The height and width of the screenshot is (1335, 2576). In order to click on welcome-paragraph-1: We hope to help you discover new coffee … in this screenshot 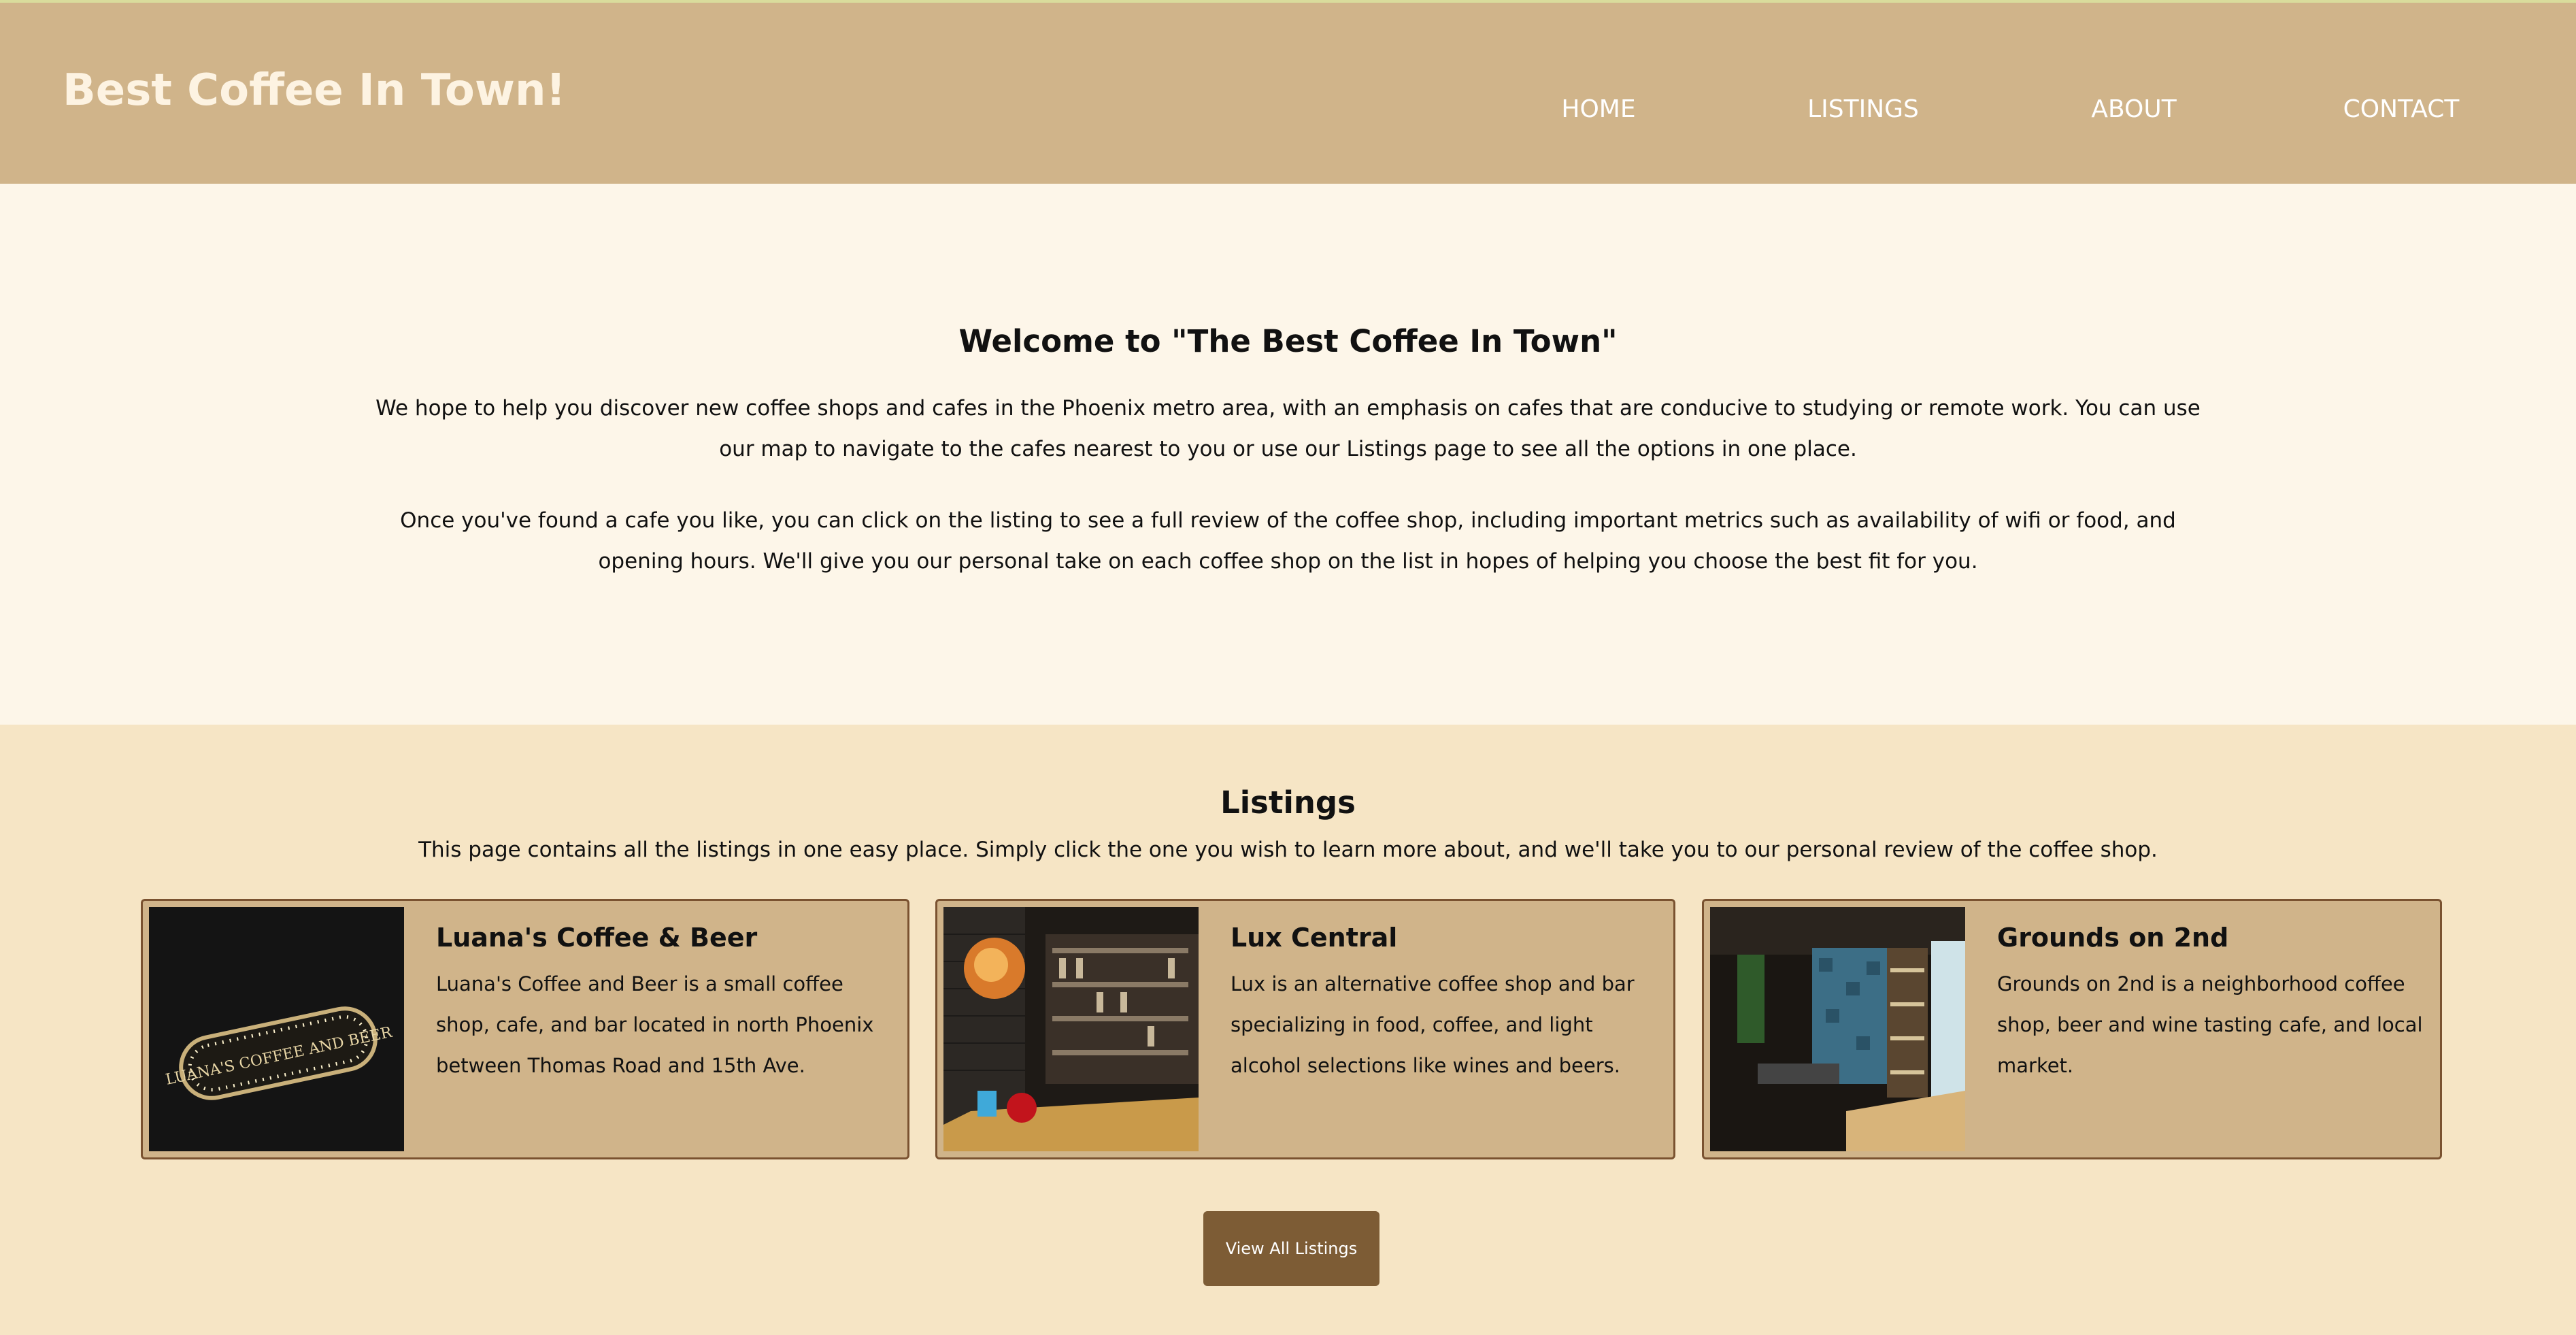, I will do `click(1288, 428)`.